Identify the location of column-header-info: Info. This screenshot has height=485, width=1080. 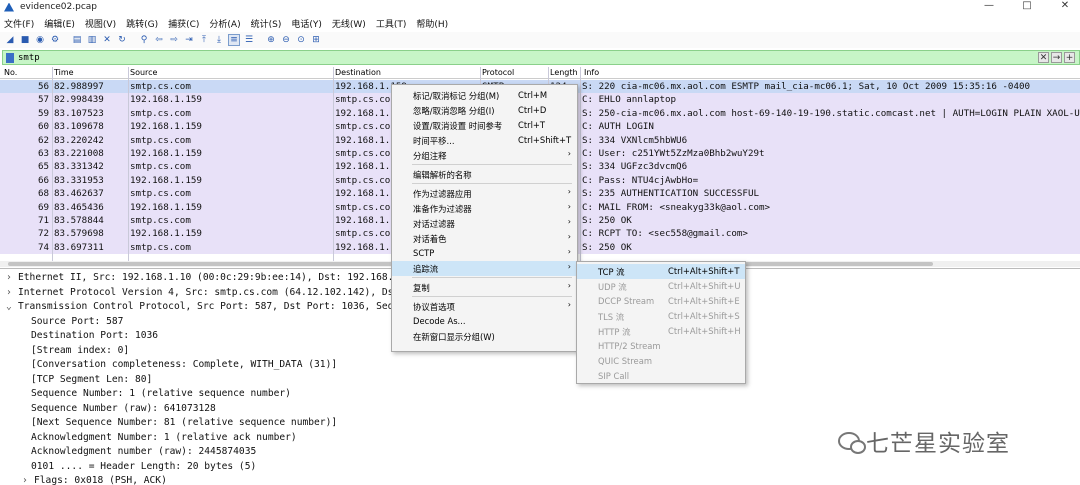
(591, 72).